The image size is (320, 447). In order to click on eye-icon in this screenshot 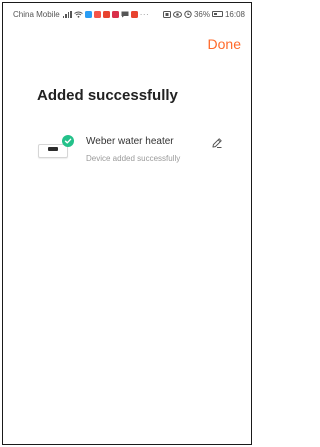, I will do `click(177, 14)`.